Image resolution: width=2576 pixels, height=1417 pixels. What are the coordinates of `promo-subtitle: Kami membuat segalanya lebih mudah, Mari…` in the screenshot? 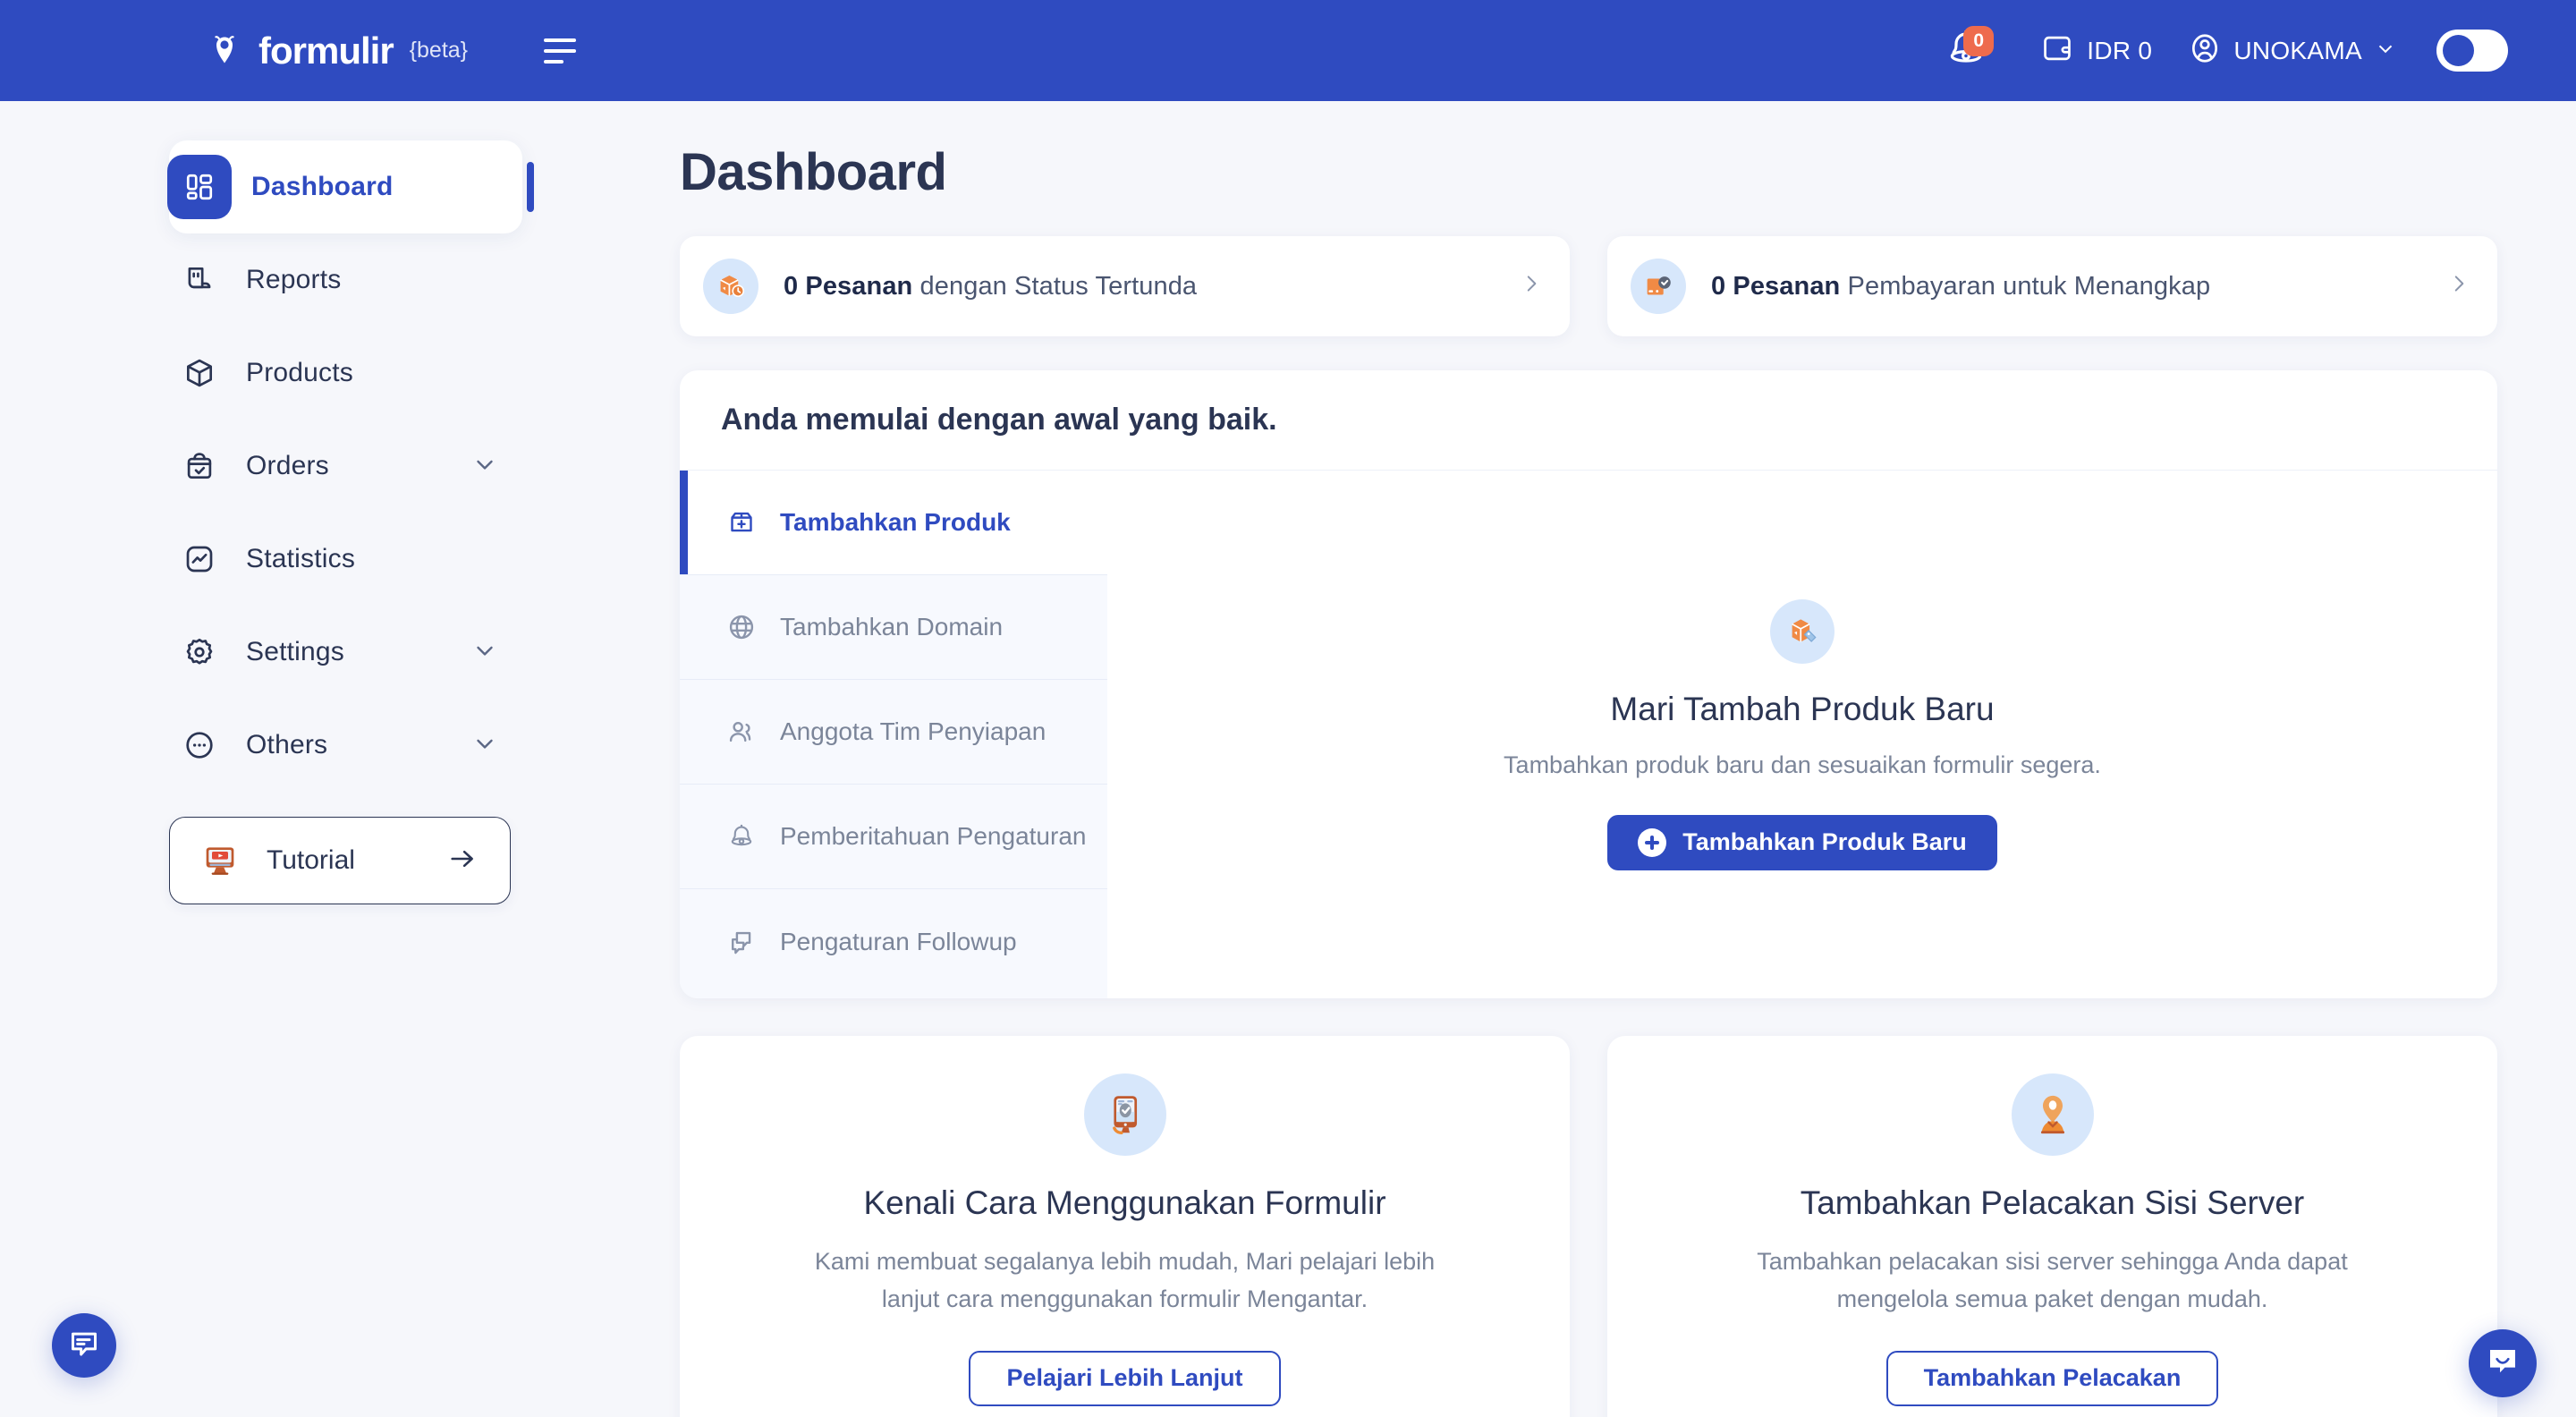 It's located at (1125, 1280).